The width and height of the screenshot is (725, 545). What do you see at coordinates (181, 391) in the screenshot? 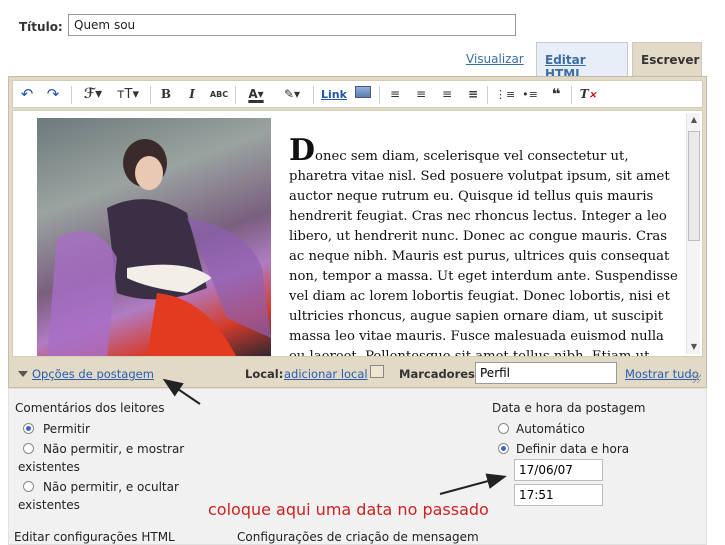
I see `arrow-to-post-options` at bounding box center [181, 391].